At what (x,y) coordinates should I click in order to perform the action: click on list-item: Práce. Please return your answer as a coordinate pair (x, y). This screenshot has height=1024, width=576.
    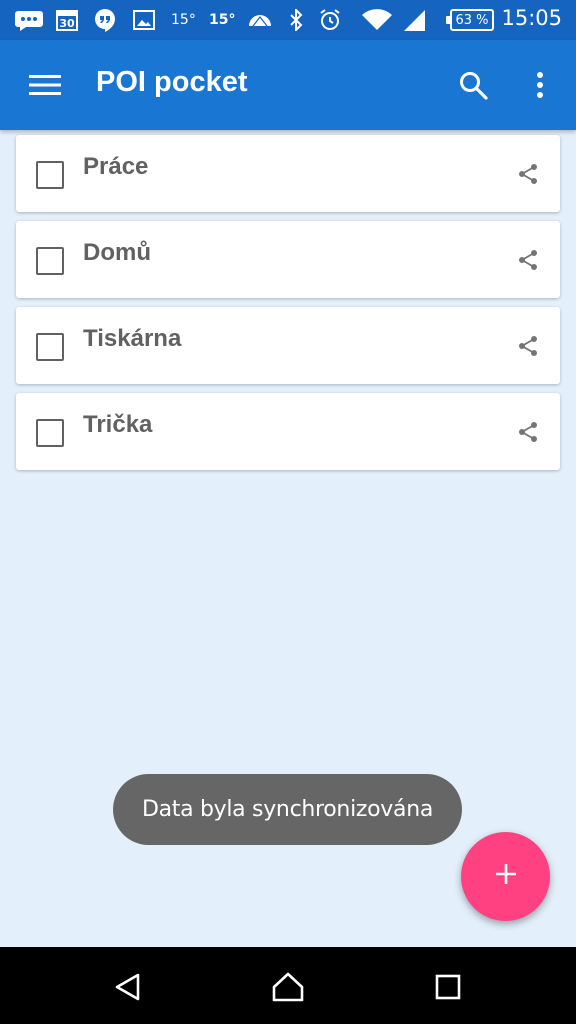
    Looking at the image, I should click on (288, 173).